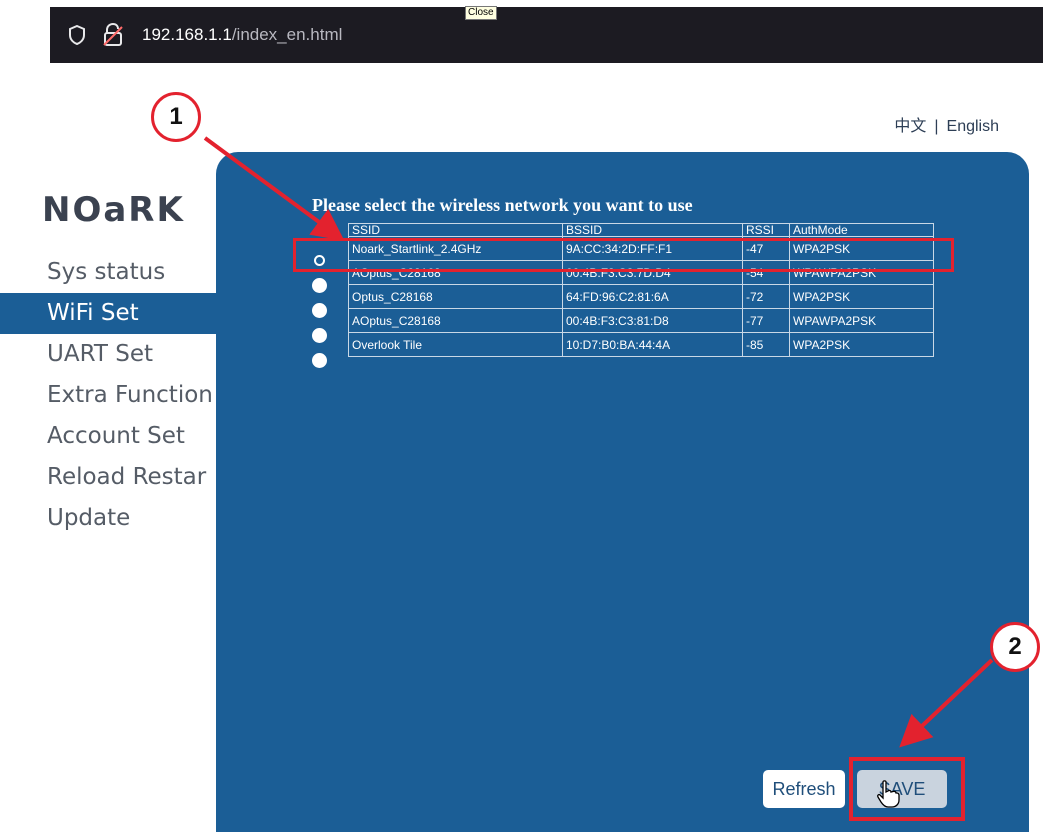 The image size is (1043, 832). Describe the element at coordinates (176, 117) in the screenshot. I see `annotation-badge-1: 1` at that location.